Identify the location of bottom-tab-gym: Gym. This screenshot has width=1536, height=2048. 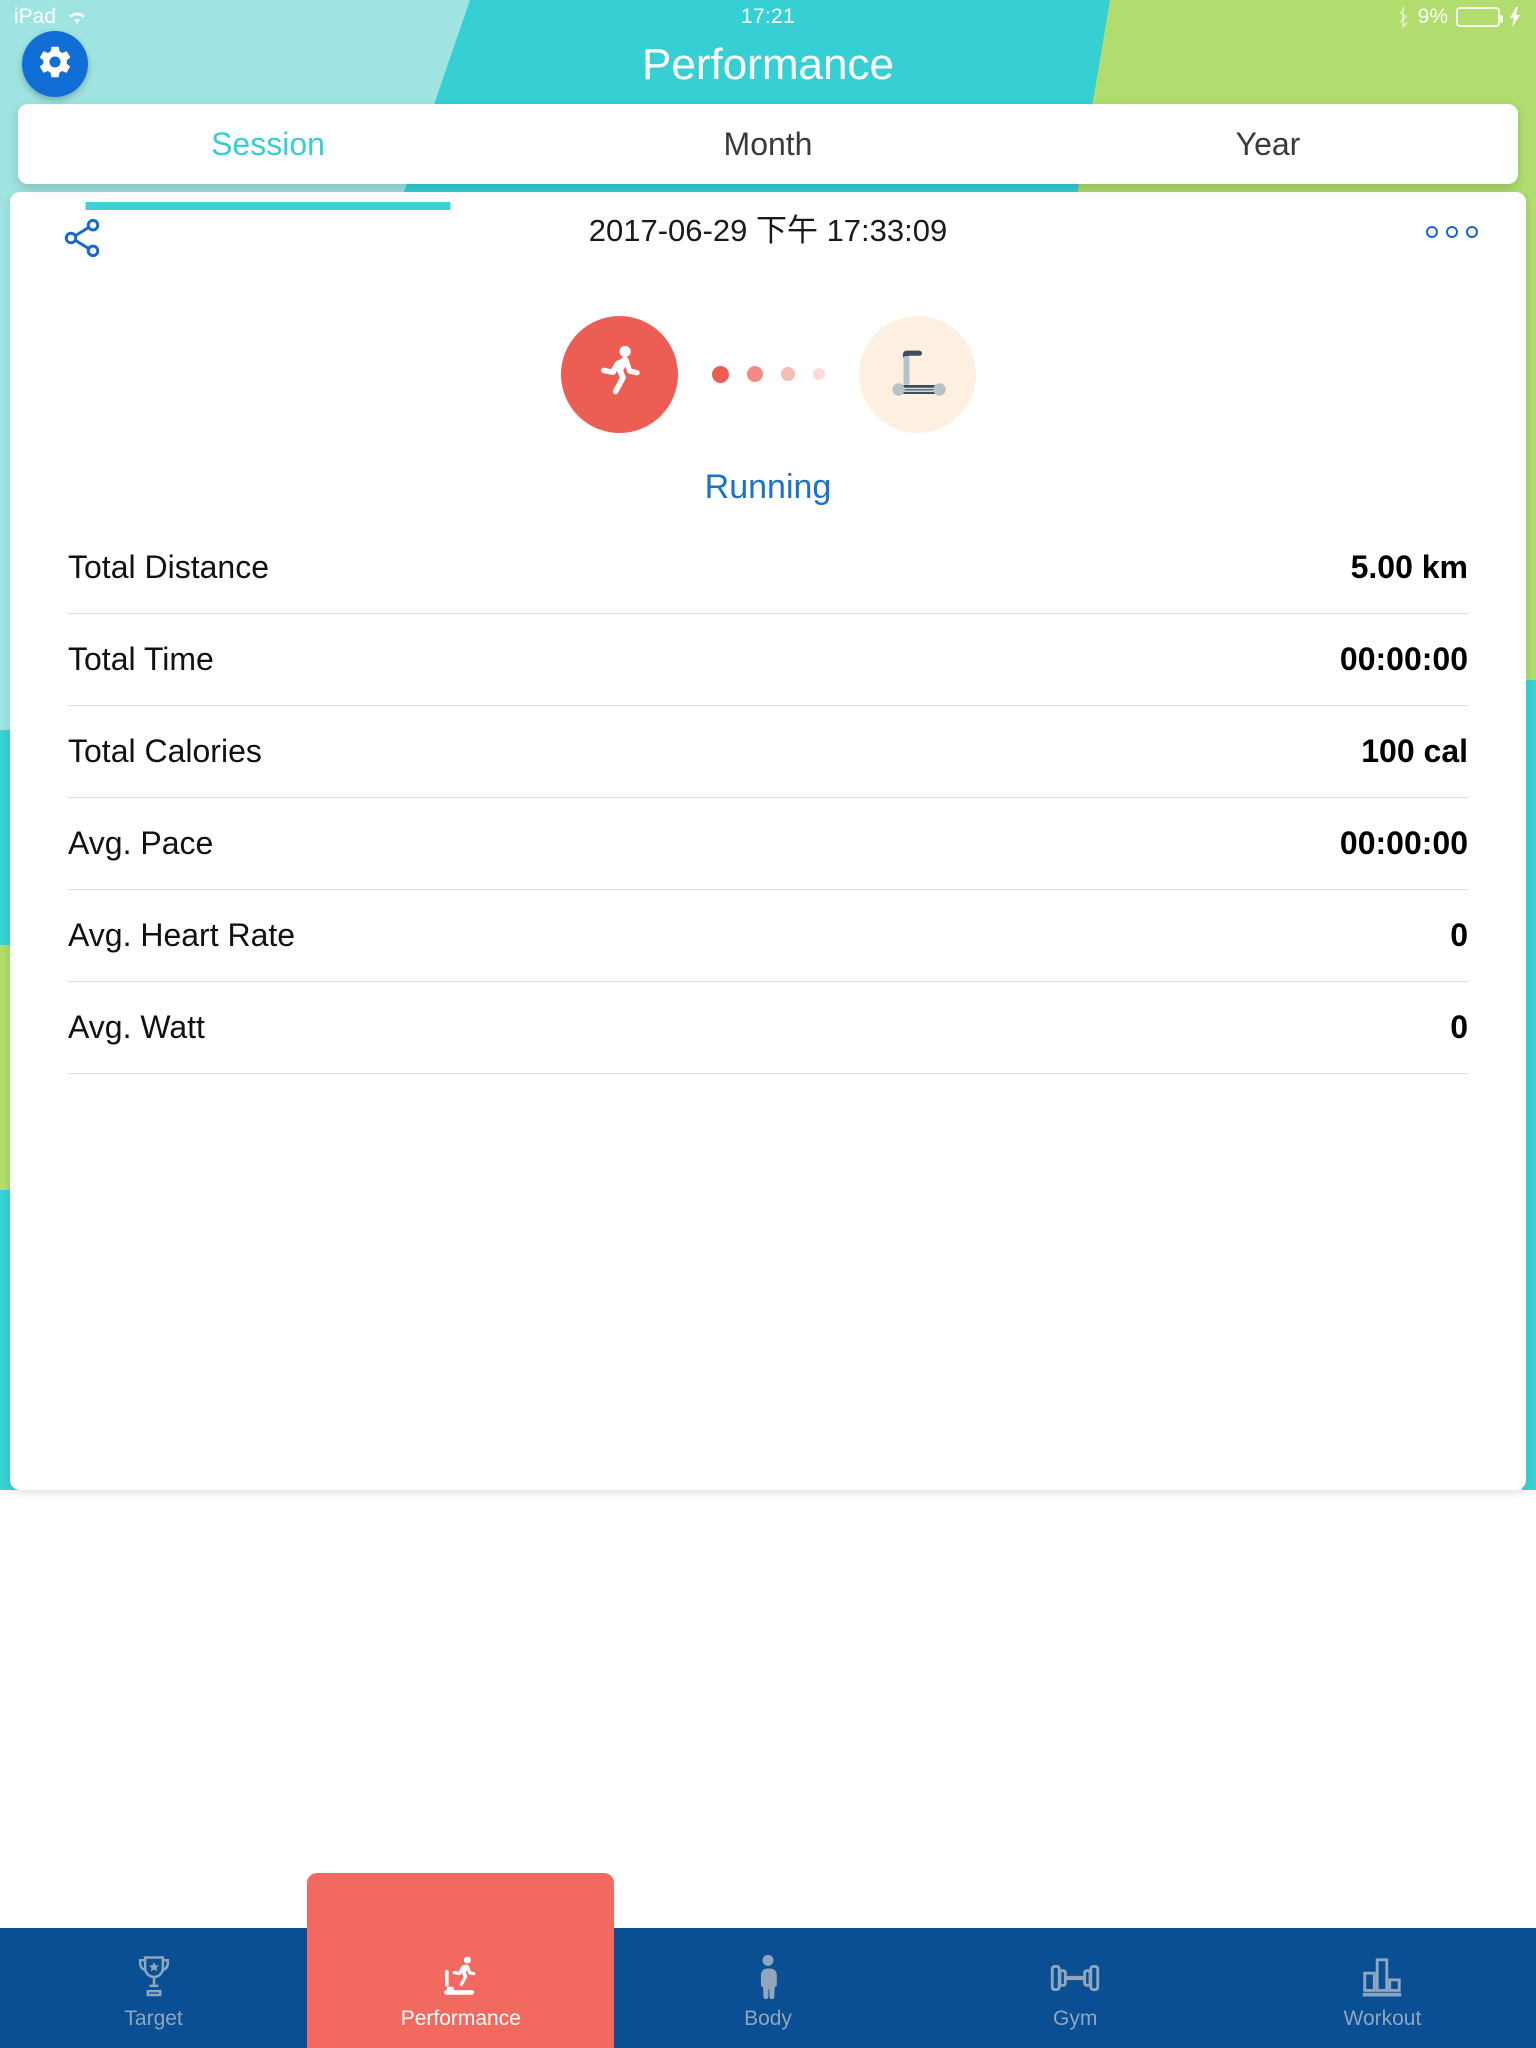
(1075, 1988).